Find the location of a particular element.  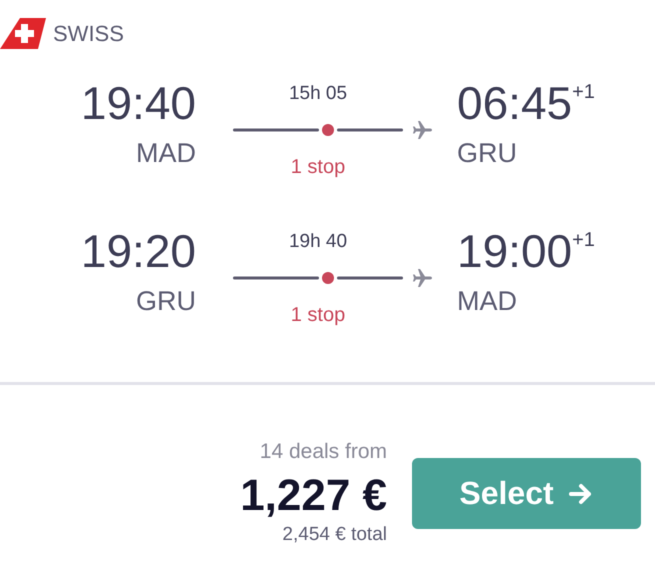

deals-count: 14 deals from is located at coordinates (323, 452).